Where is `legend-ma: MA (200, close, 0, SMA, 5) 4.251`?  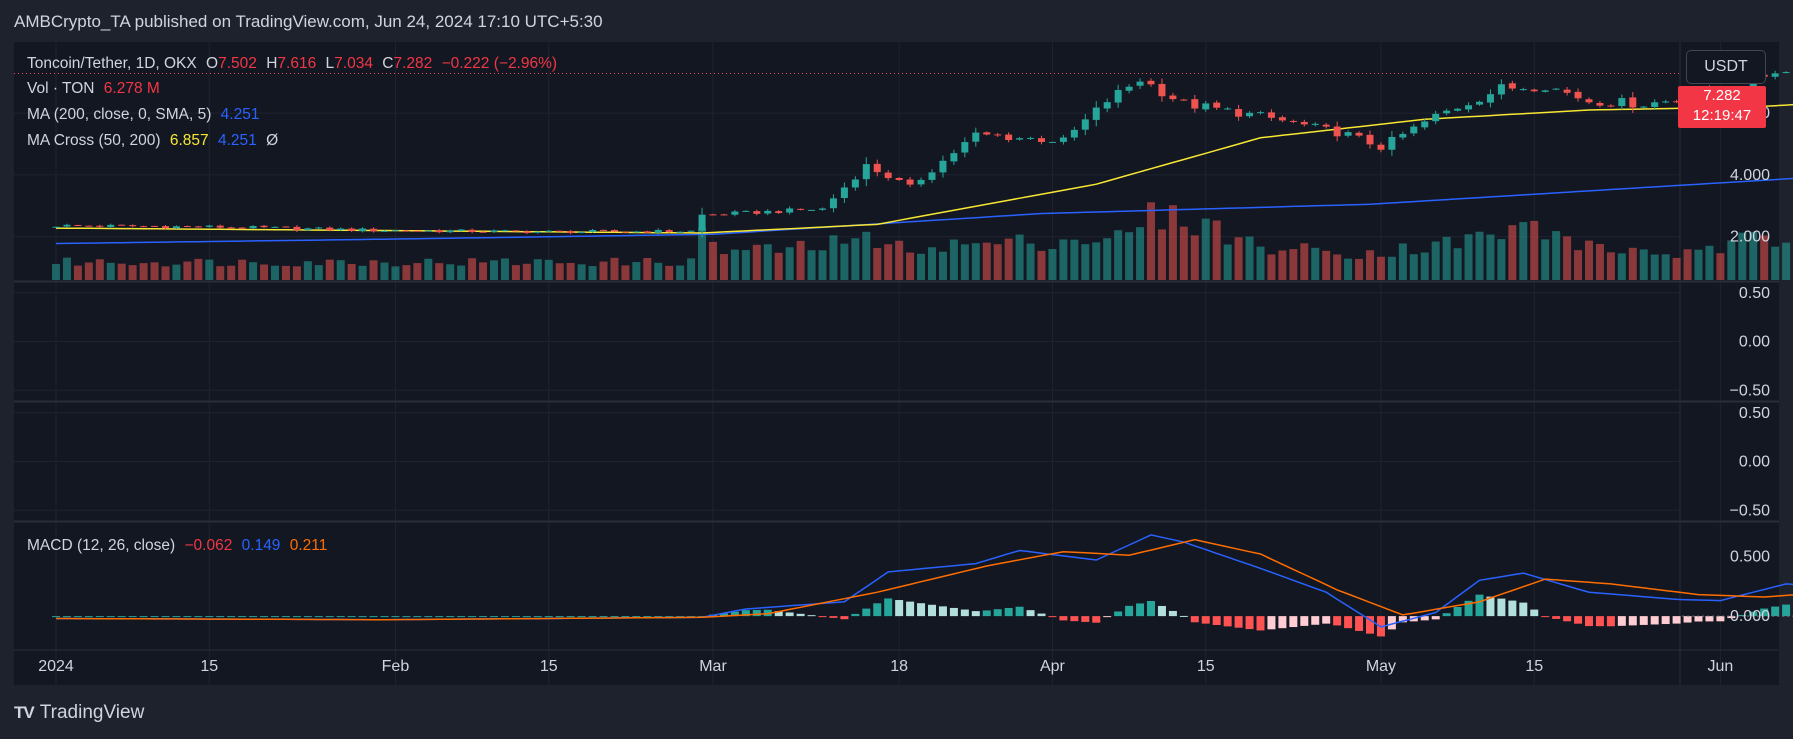
legend-ma: MA (200, close, 0, SMA, 5) 4.251 is located at coordinates (145, 115).